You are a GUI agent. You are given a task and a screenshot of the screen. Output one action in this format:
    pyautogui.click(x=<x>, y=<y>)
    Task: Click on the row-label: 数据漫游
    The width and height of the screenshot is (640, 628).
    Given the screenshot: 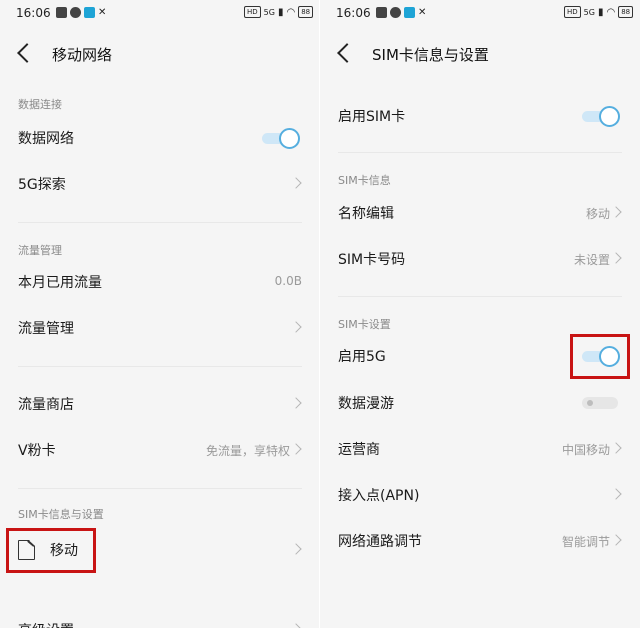 What is the action you would take?
    pyautogui.click(x=366, y=404)
    